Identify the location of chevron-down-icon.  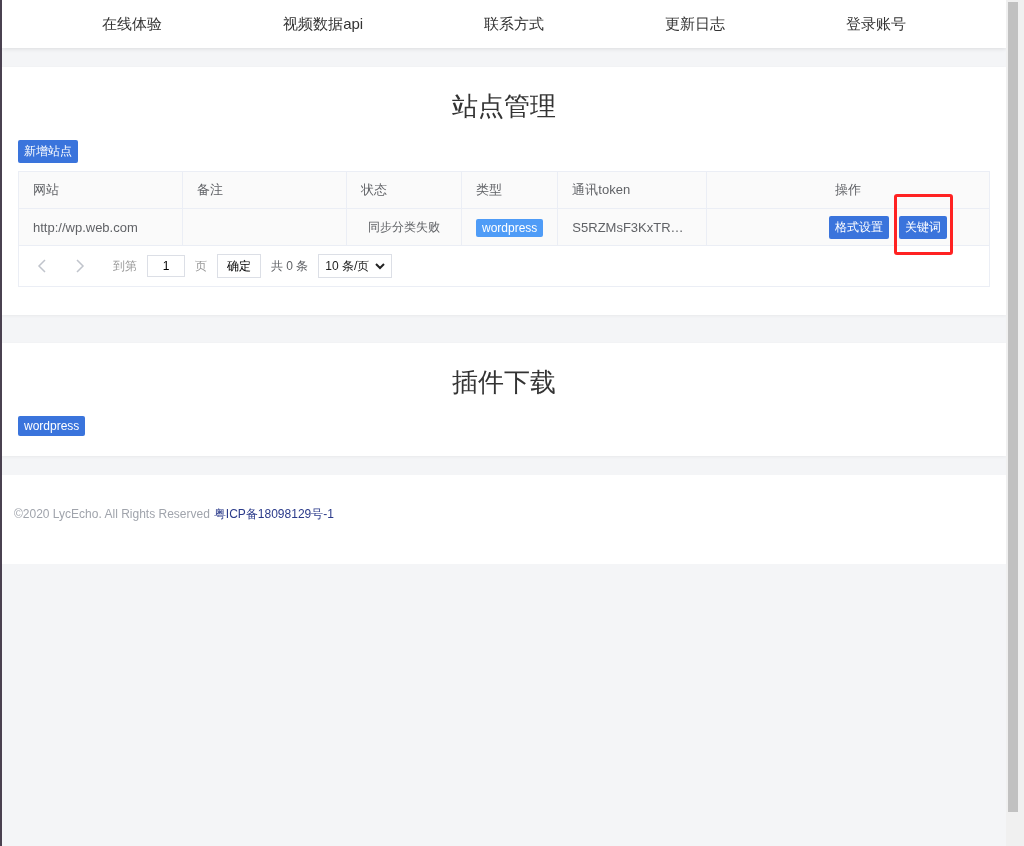
(380, 266).